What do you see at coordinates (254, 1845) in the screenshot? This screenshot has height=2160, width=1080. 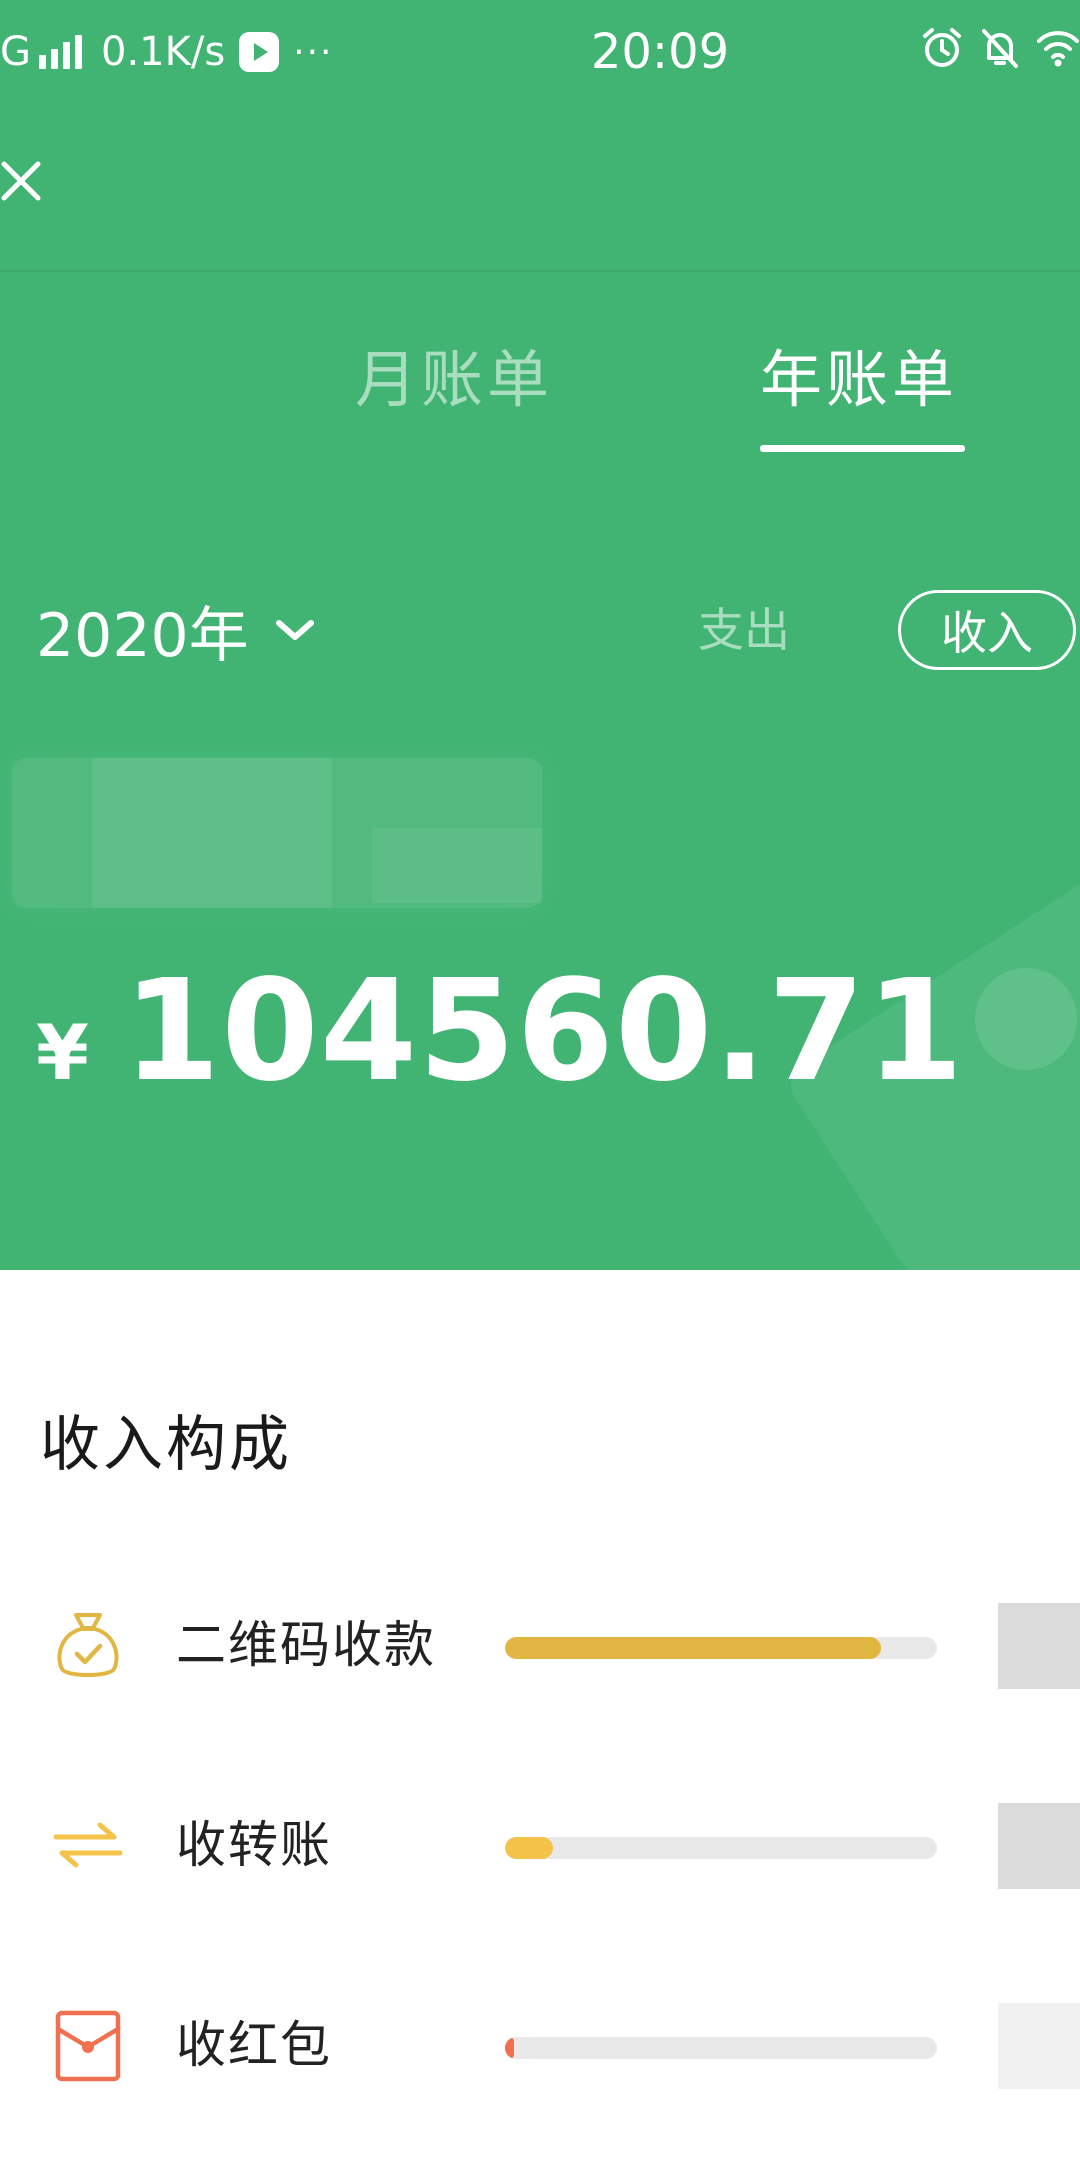 I see `income-row-label: 收转账` at bounding box center [254, 1845].